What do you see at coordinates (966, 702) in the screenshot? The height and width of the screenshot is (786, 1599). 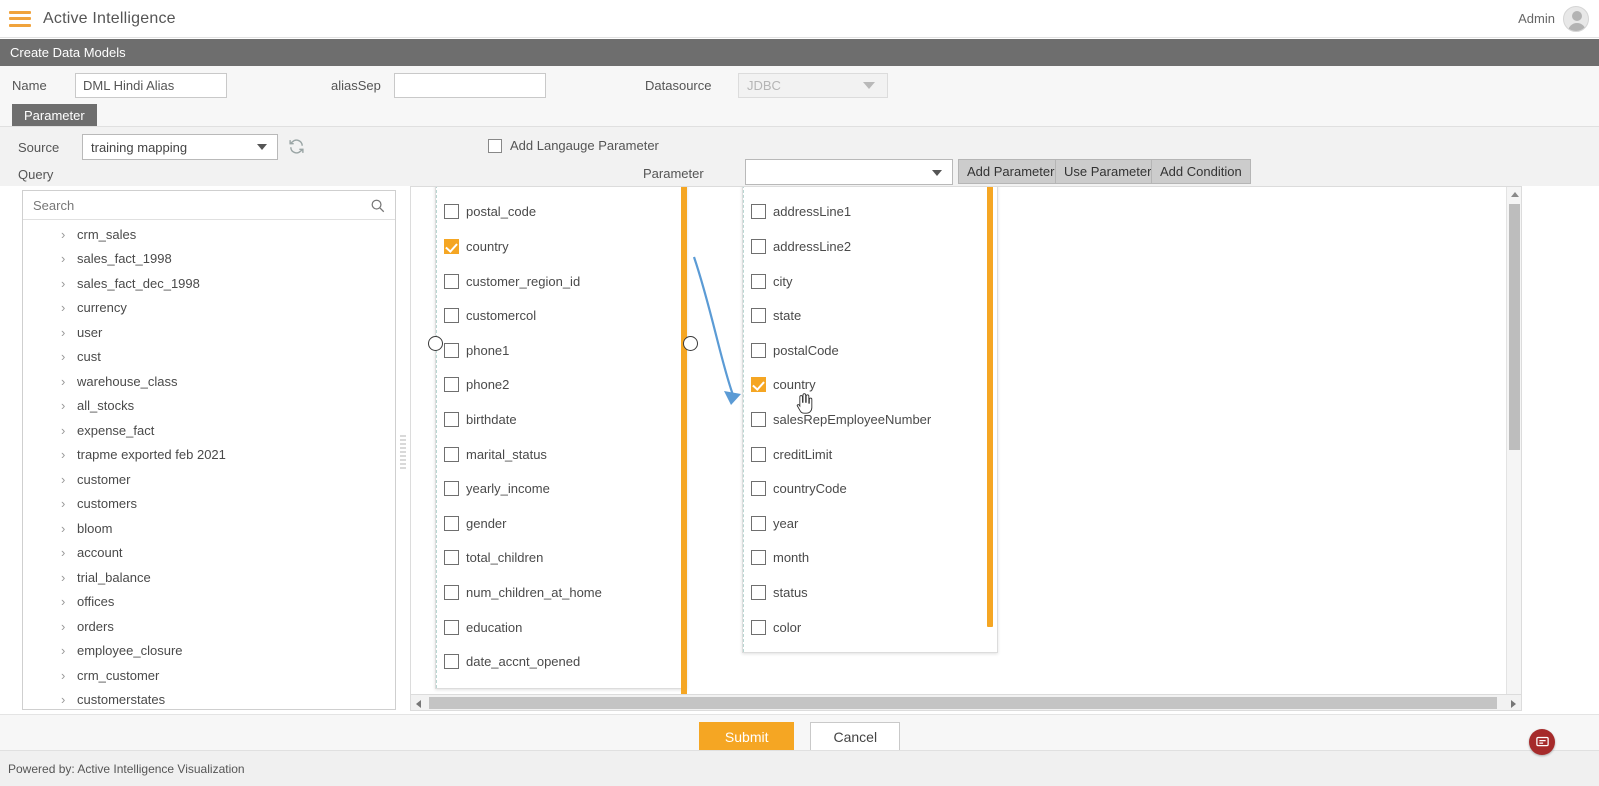 I see `canvas-horizontal-scrollbar` at bounding box center [966, 702].